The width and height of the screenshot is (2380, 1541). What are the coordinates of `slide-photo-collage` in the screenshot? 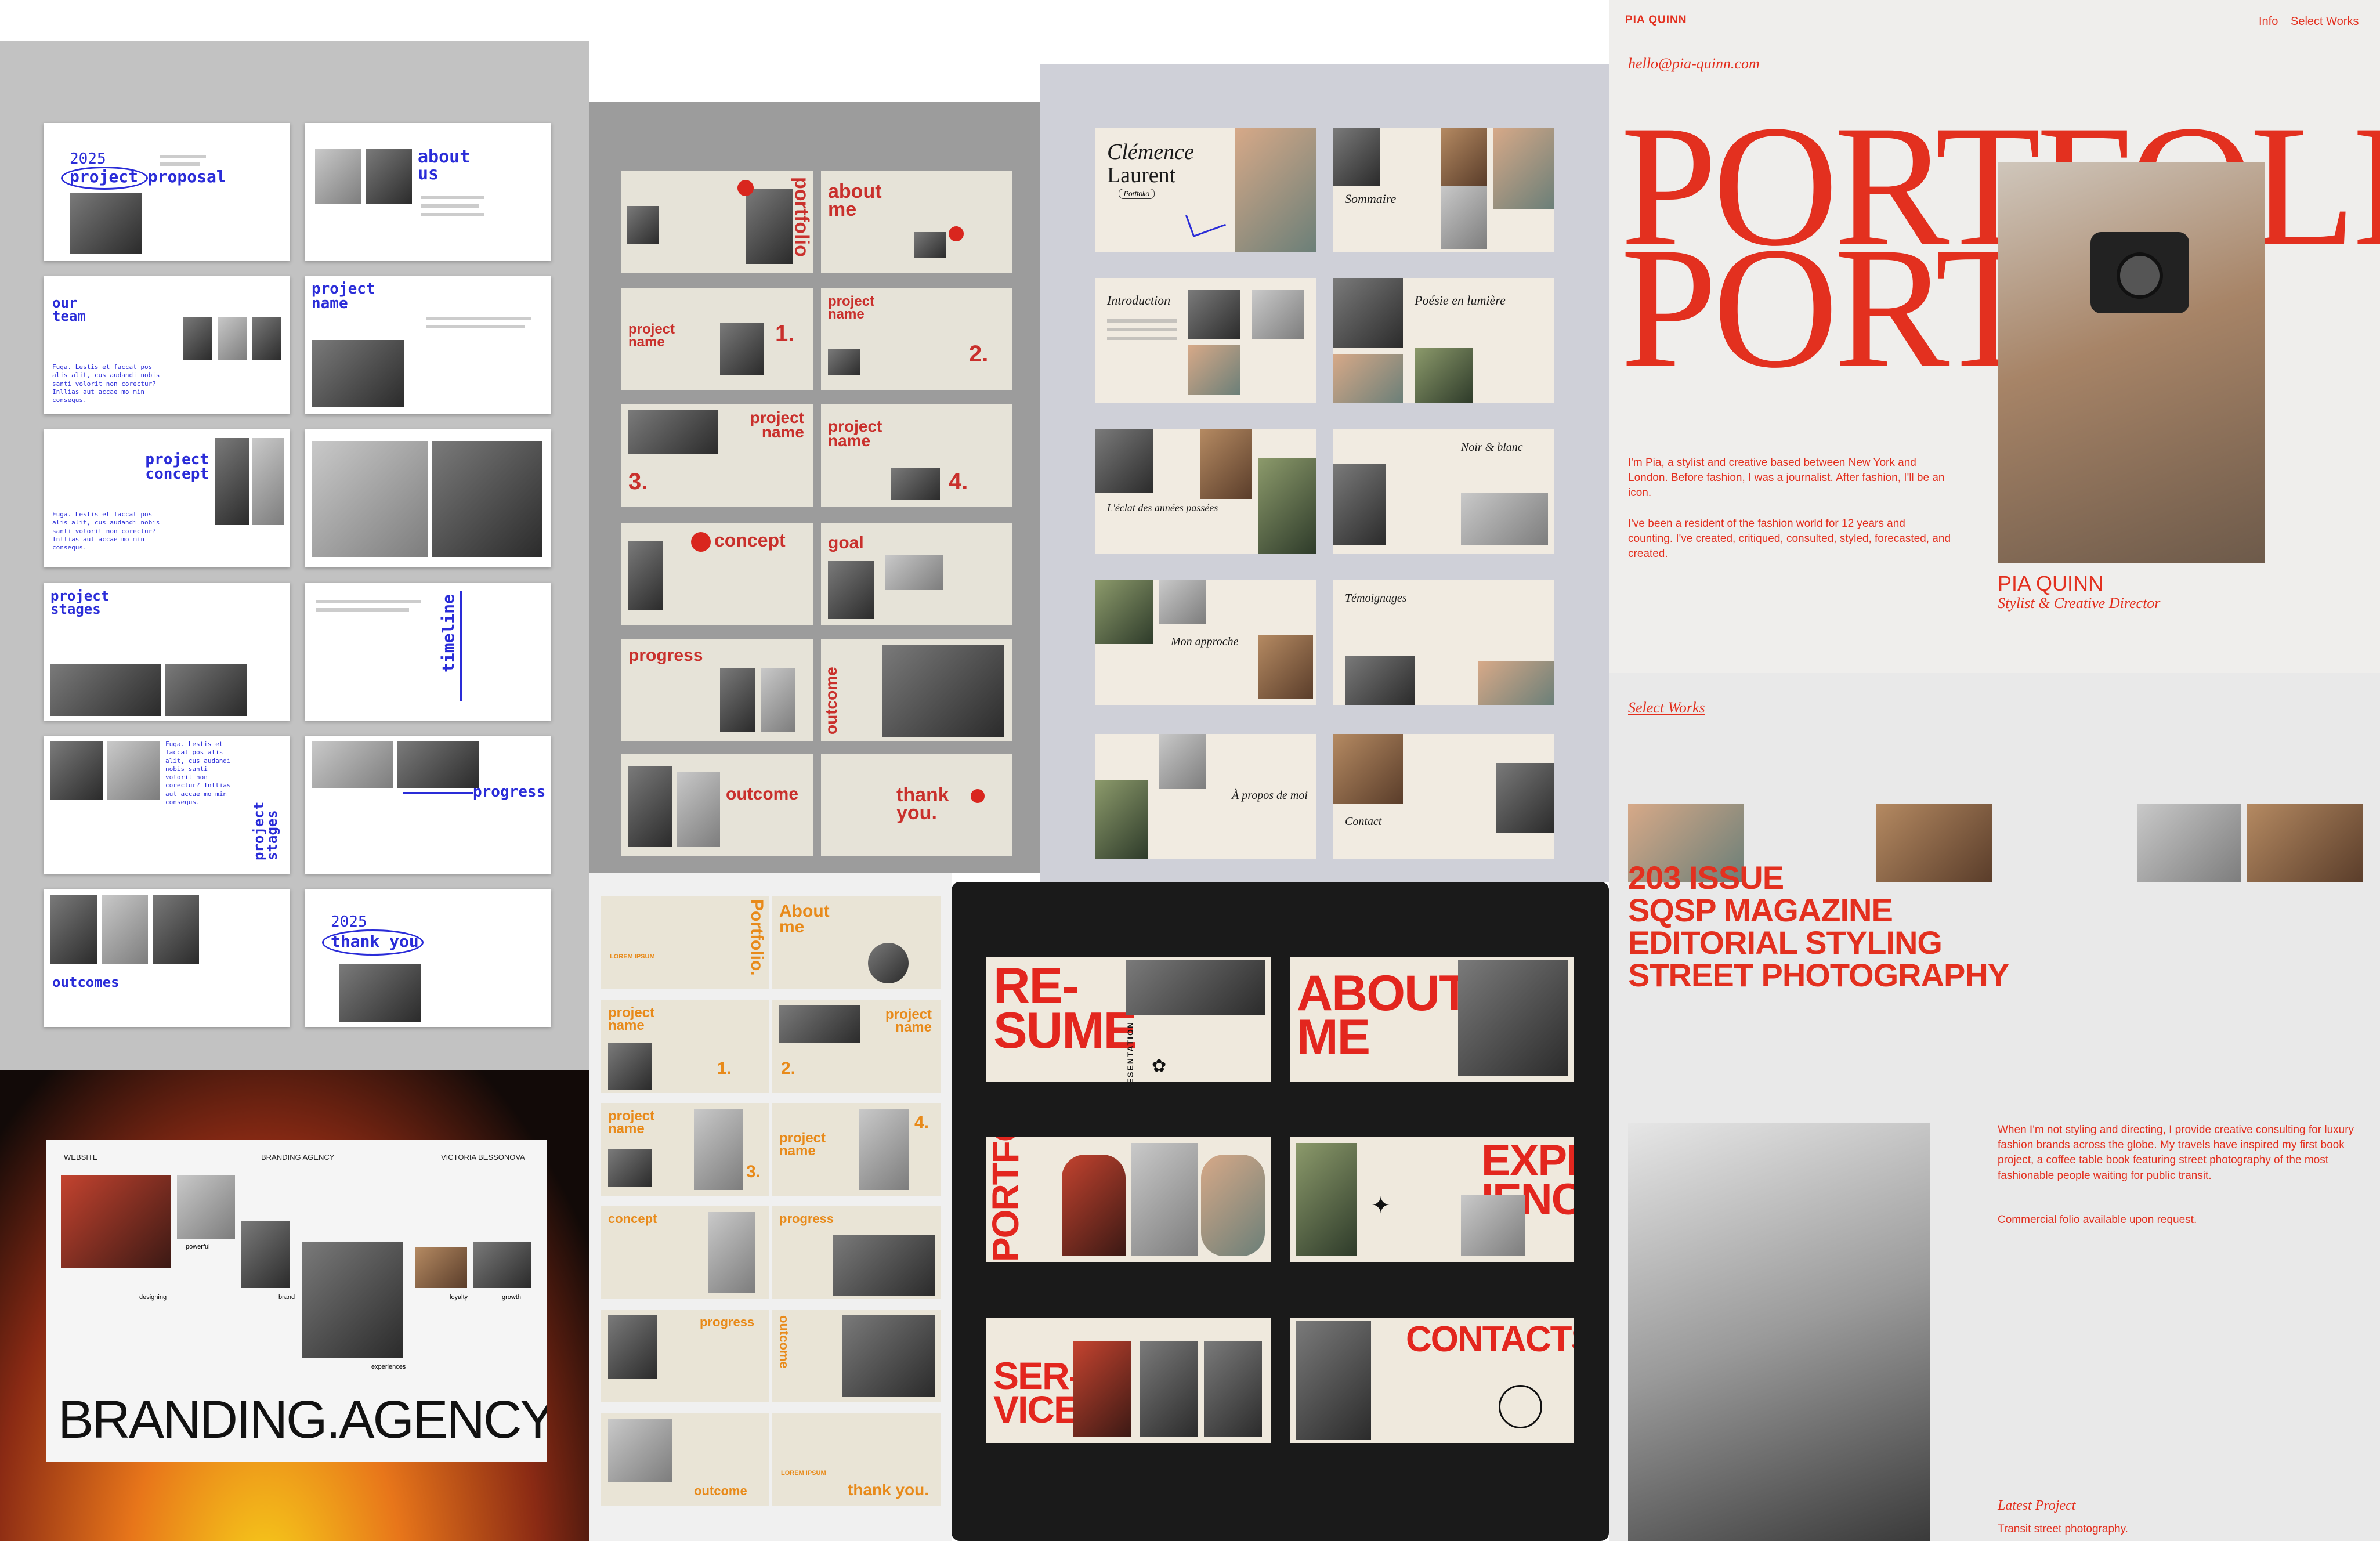 It's located at (428, 498).